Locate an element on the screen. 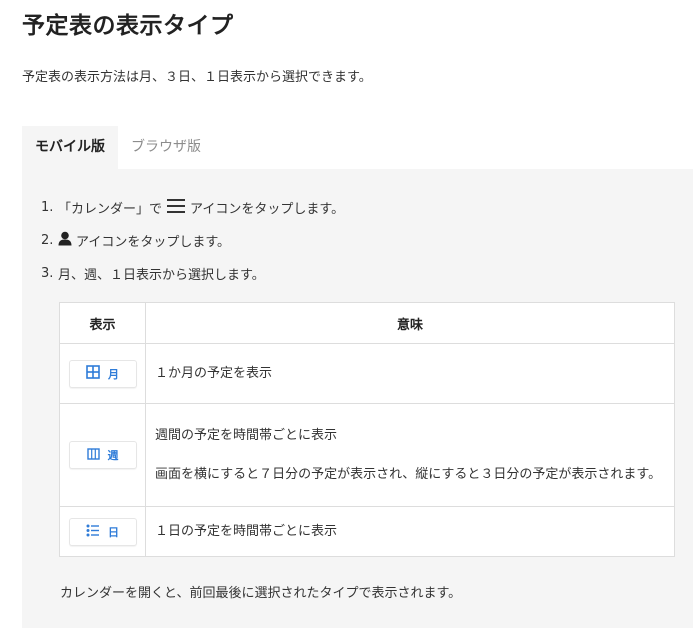 The image size is (700, 634). month-view-button: 月 is located at coordinates (102, 373).